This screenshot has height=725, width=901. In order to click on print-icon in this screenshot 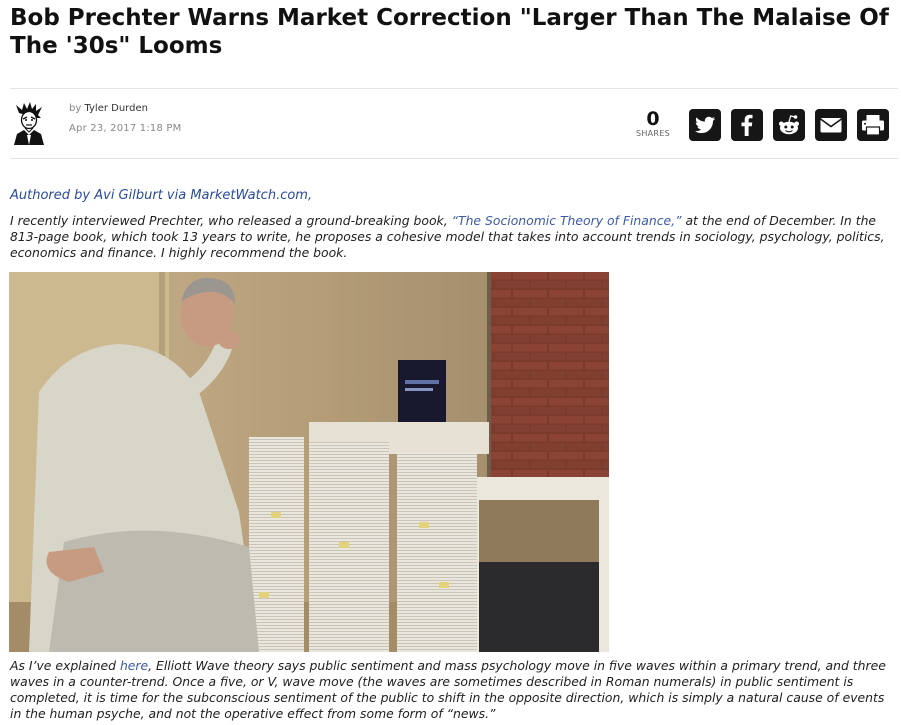, I will do `click(873, 125)`.